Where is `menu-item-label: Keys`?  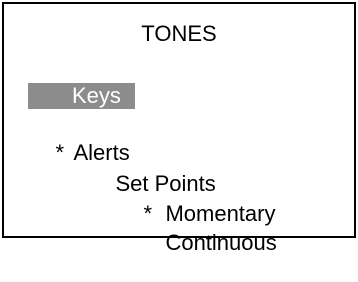
menu-item-label: Keys is located at coordinates (96, 95).